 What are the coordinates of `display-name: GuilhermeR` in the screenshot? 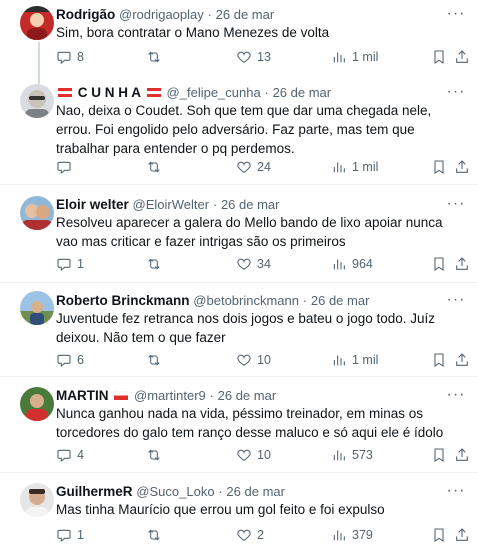 It's located at (94, 491).